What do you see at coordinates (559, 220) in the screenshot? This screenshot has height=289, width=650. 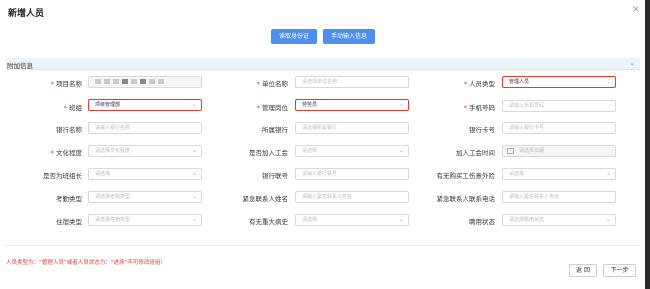 I see `employment-status-select: 请选择聘用状态 ⌄` at bounding box center [559, 220].